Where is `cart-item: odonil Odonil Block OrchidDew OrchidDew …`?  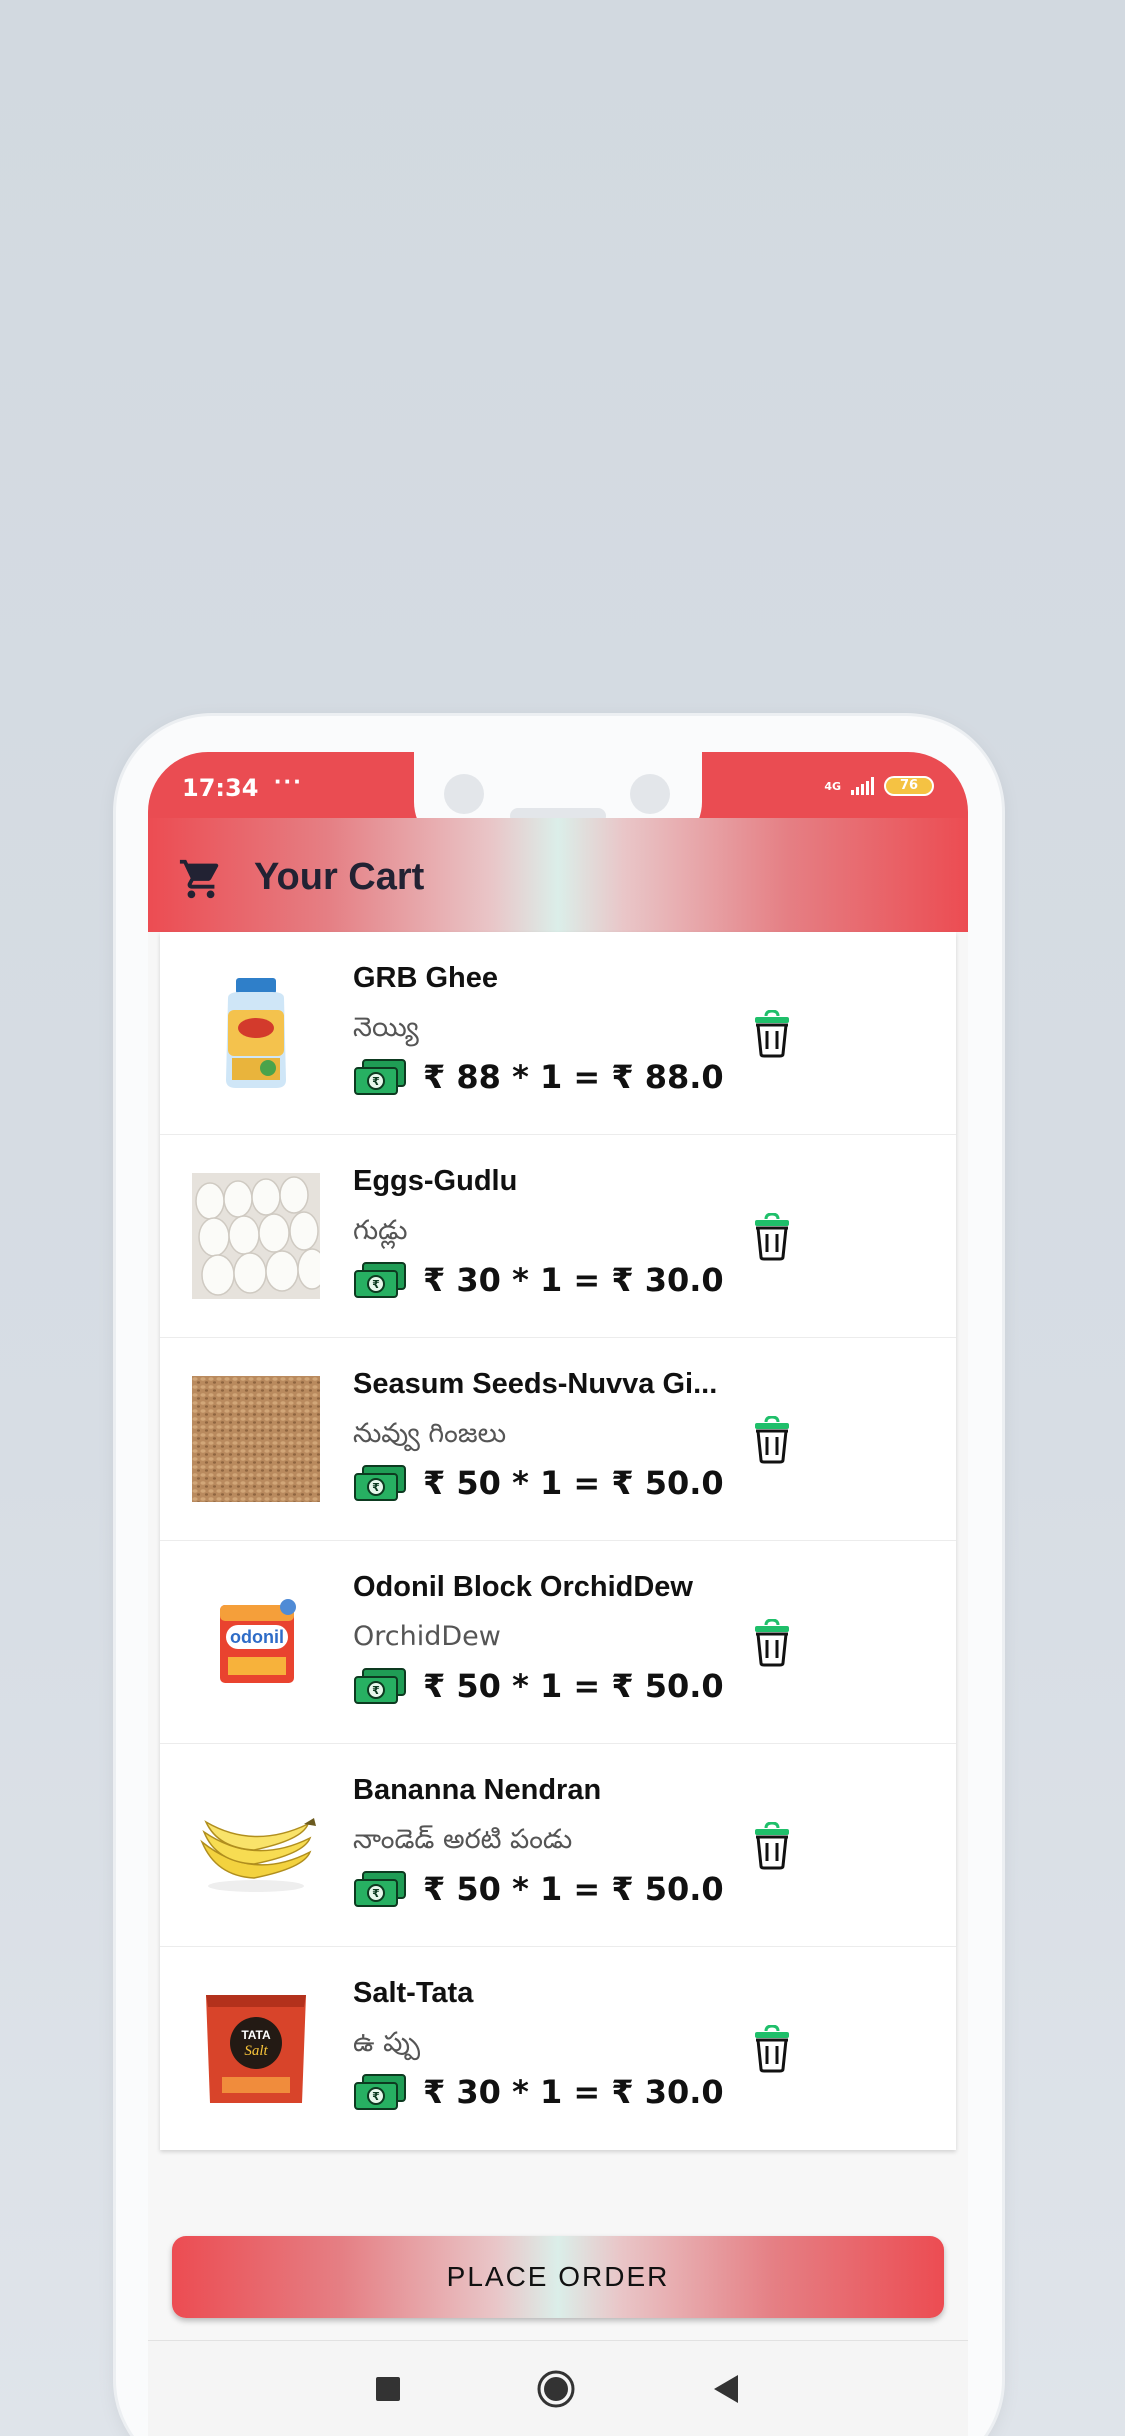
cart-item: odonil Odonil Block OrchidDew OrchidDew … is located at coordinates (558, 1642).